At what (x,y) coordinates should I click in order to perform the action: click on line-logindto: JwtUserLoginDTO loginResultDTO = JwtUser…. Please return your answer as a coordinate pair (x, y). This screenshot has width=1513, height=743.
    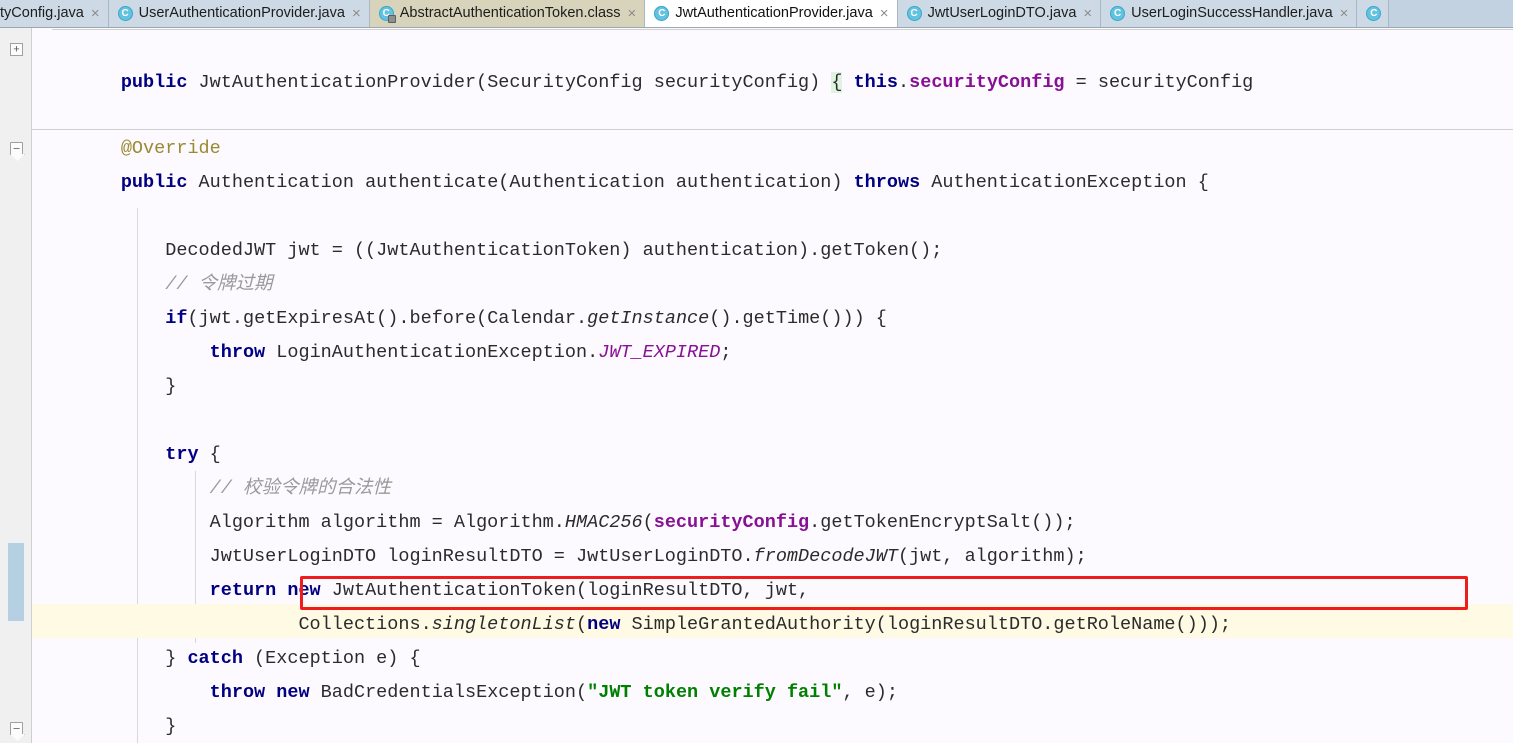
    Looking at the image, I should click on (559, 557).